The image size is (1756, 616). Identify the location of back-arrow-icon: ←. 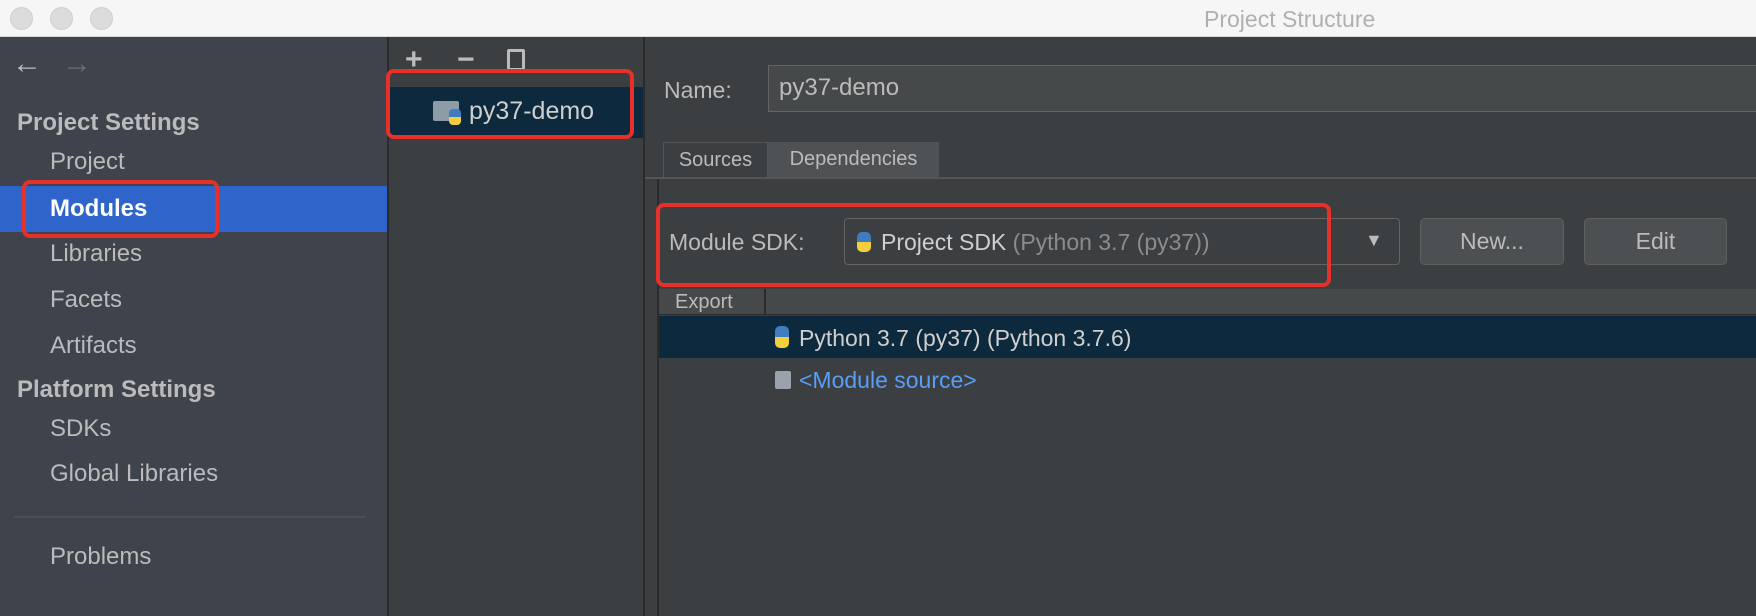
(27, 64).